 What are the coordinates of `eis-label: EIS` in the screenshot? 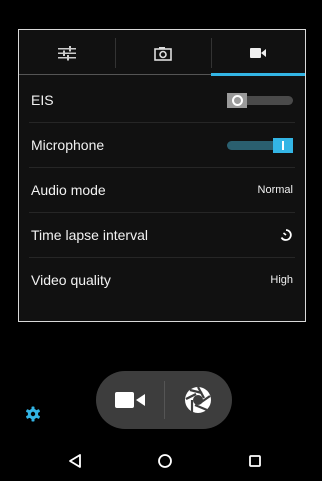 It's located at (42, 100).